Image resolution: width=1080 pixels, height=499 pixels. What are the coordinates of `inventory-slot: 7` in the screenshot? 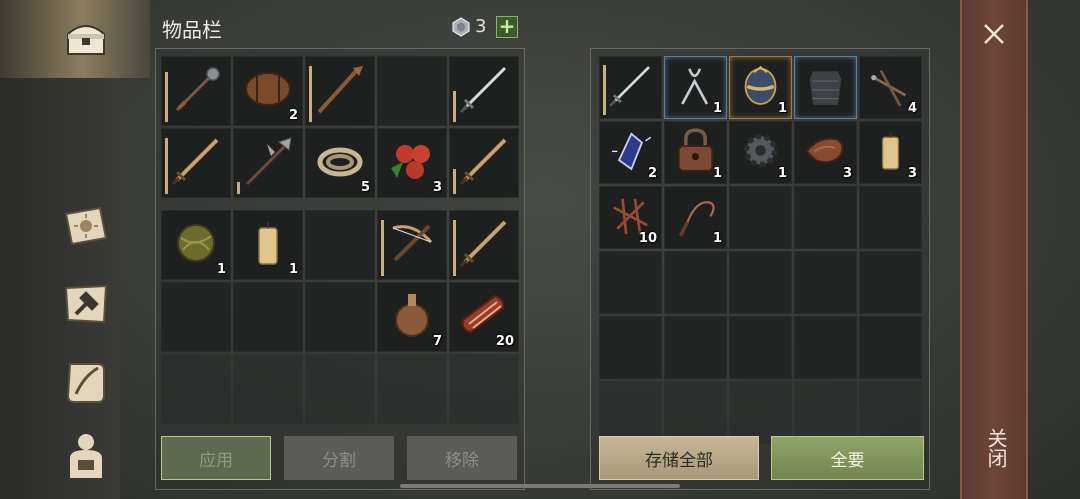 It's located at (412, 317).